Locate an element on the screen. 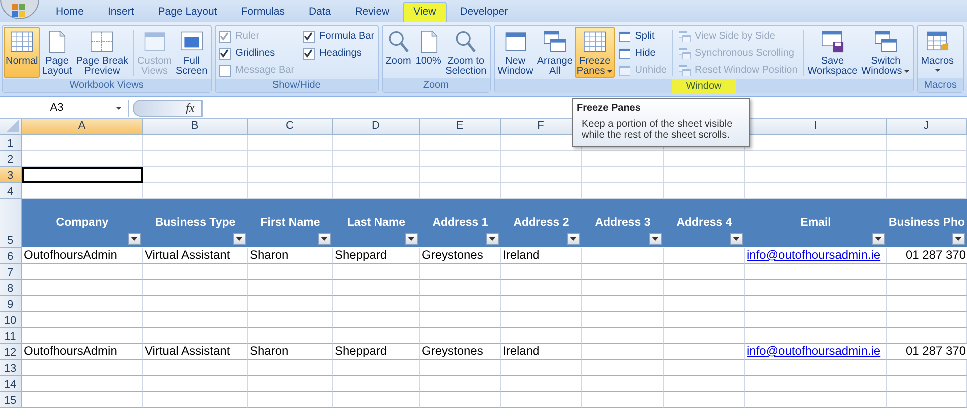 Image resolution: width=967 pixels, height=418 pixels. ribbon-button: Save Workspace is located at coordinates (833, 52).